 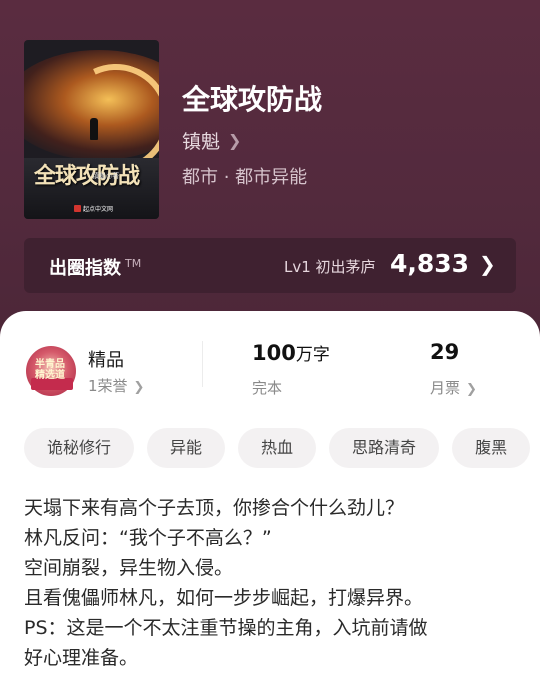 What do you see at coordinates (274, 353) in the screenshot?
I see `word-count-number: 100` at bounding box center [274, 353].